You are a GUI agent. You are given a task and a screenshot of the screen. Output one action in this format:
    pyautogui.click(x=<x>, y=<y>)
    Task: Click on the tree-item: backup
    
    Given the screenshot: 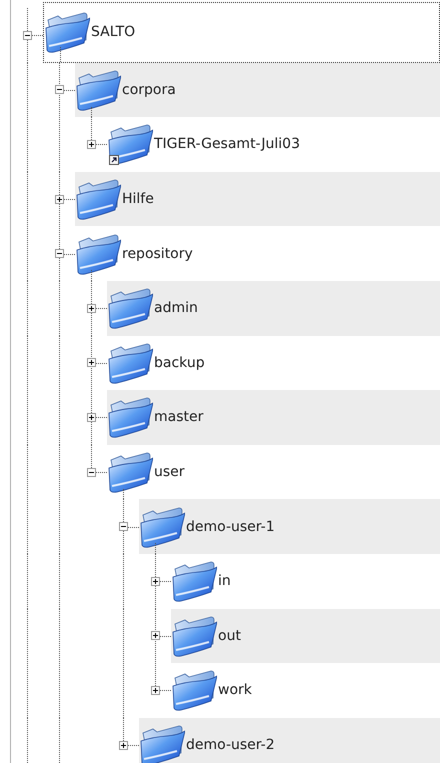 What is the action you would take?
    pyautogui.click(x=273, y=363)
    